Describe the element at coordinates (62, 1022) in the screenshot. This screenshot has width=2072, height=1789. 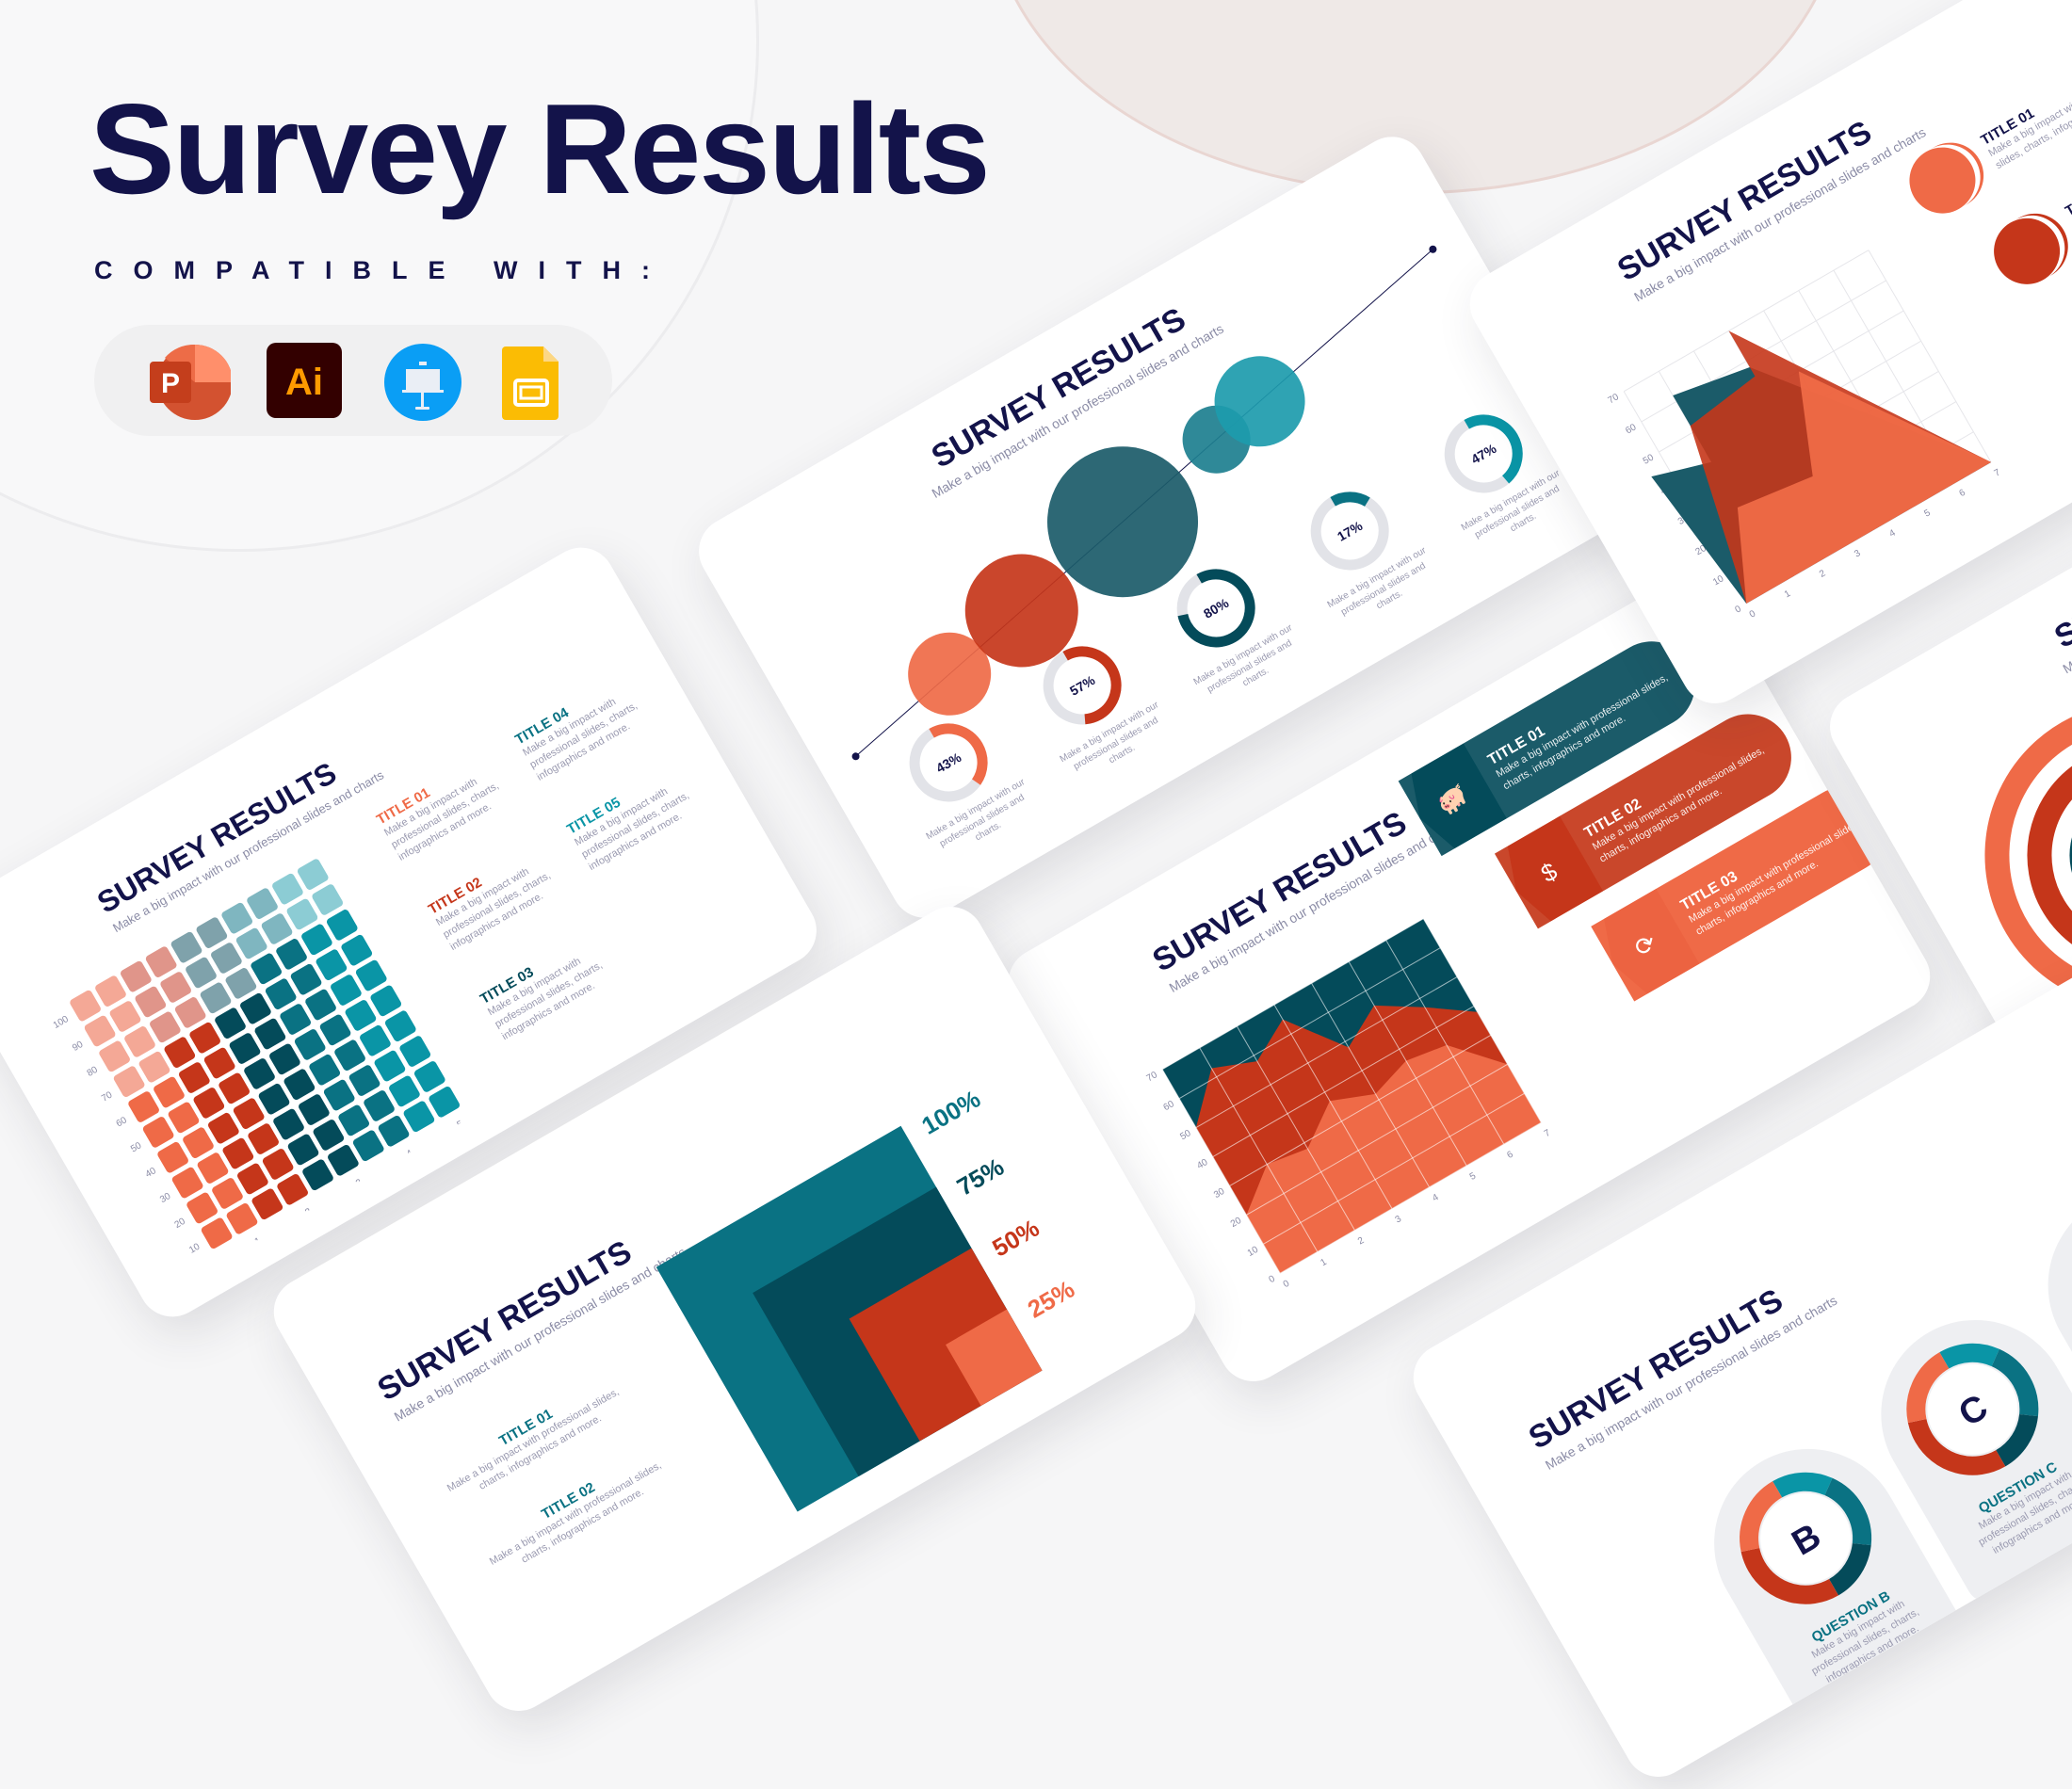
I see `y-tick-label: 100` at that location.